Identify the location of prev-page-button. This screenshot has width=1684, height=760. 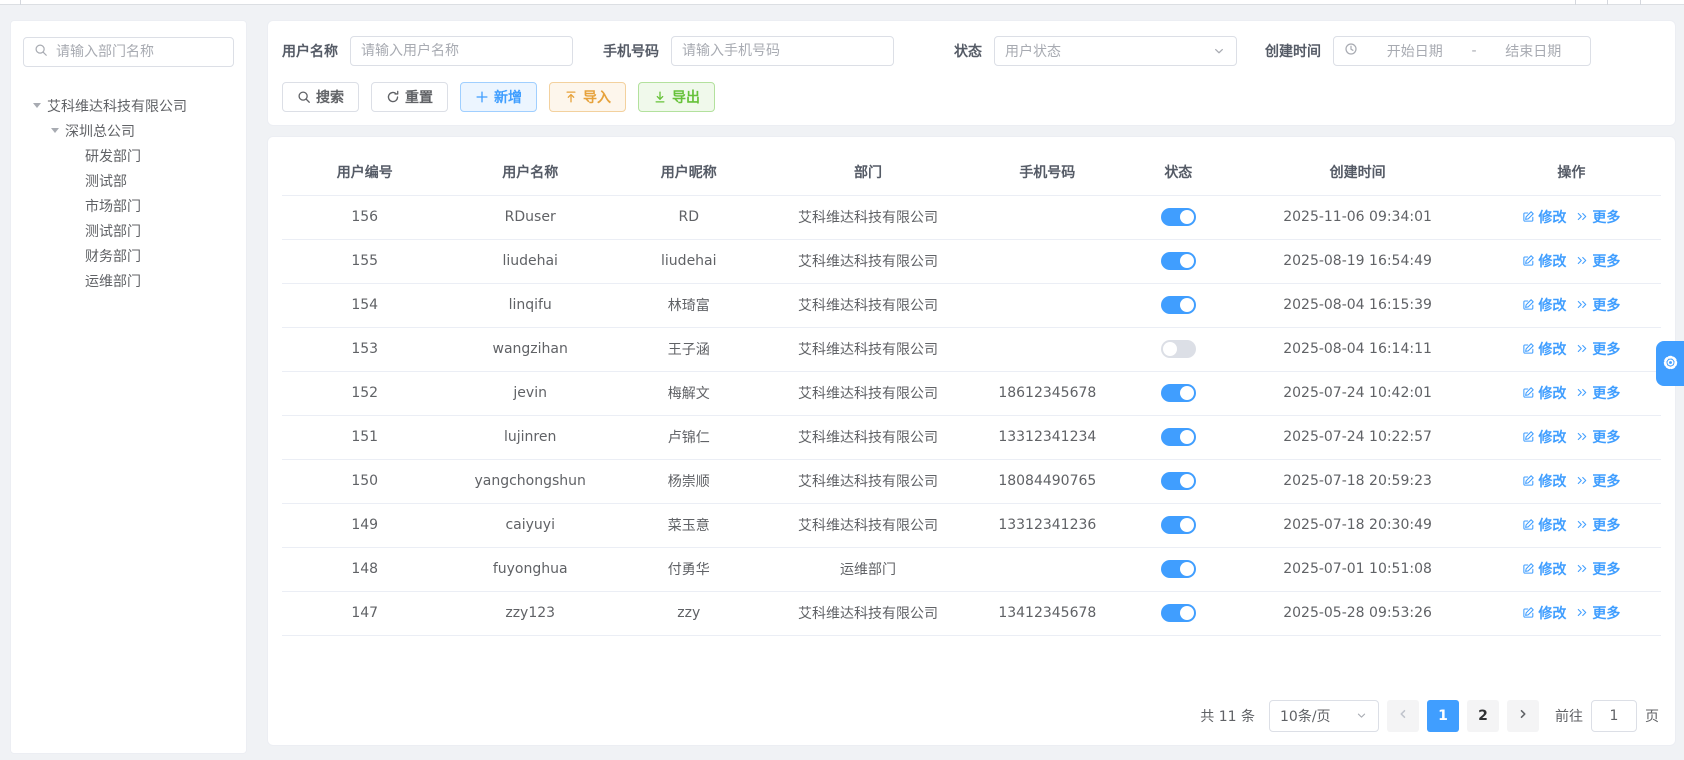
(1403, 715).